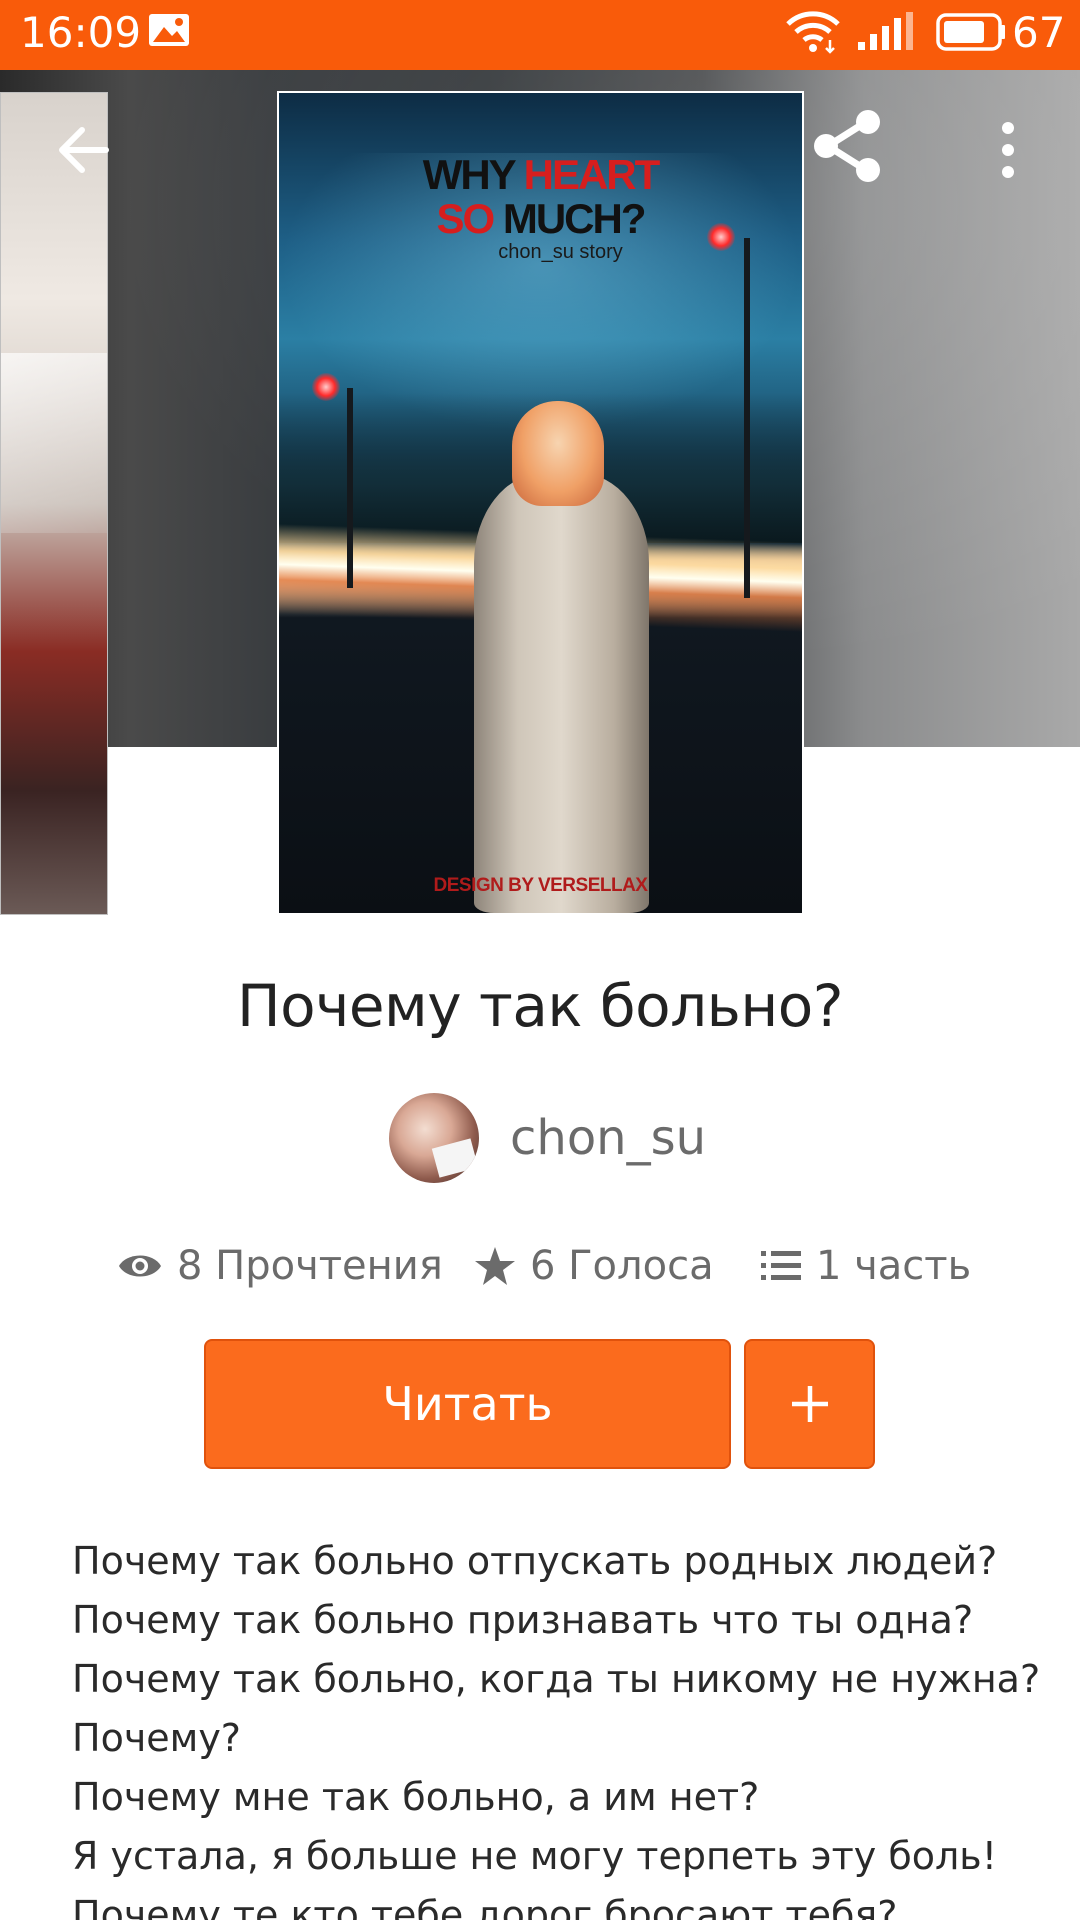 This screenshot has width=1080, height=1920. I want to click on story-title: Почему так больно?, so click(540, 1006).